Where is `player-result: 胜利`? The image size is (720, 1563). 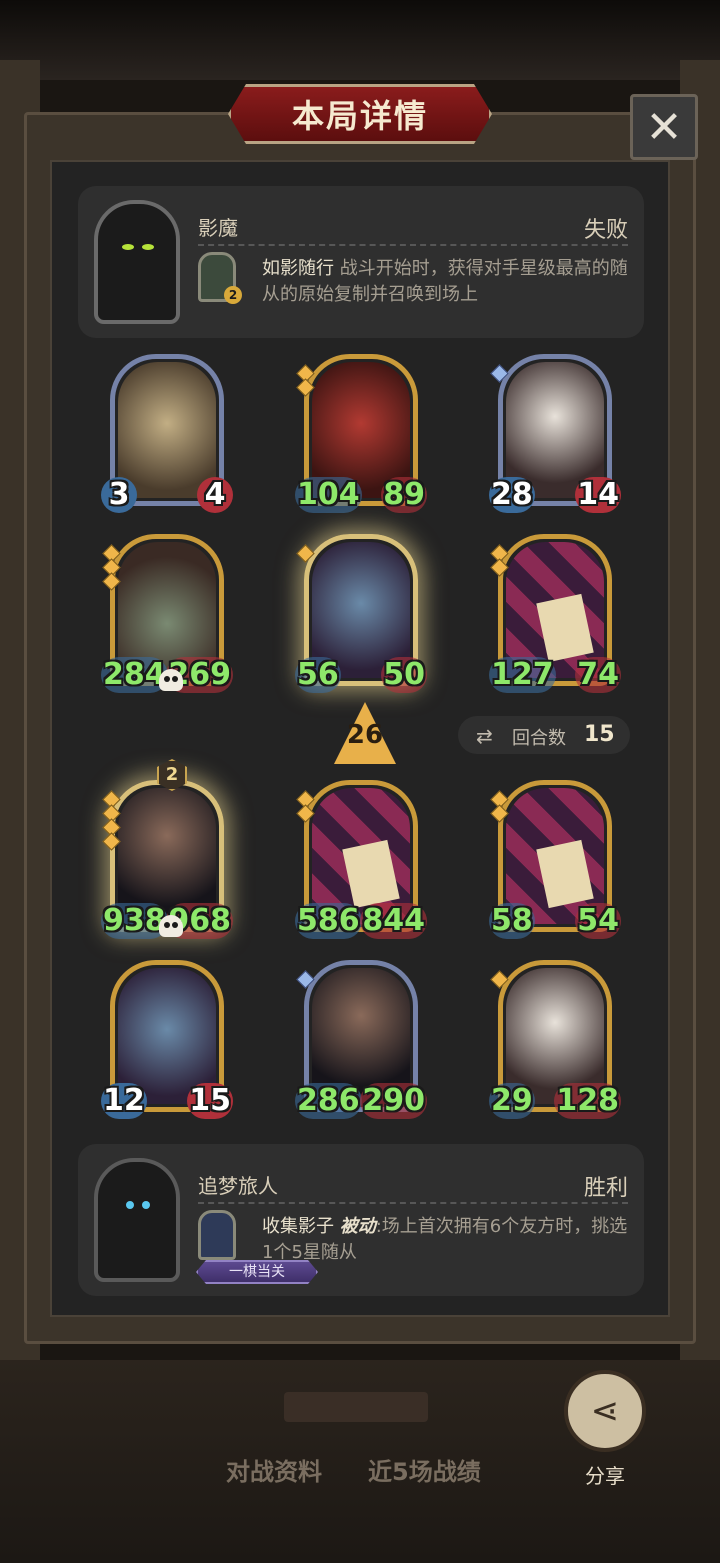
player-result: 胜利 is located at coordinates (605, 1188).